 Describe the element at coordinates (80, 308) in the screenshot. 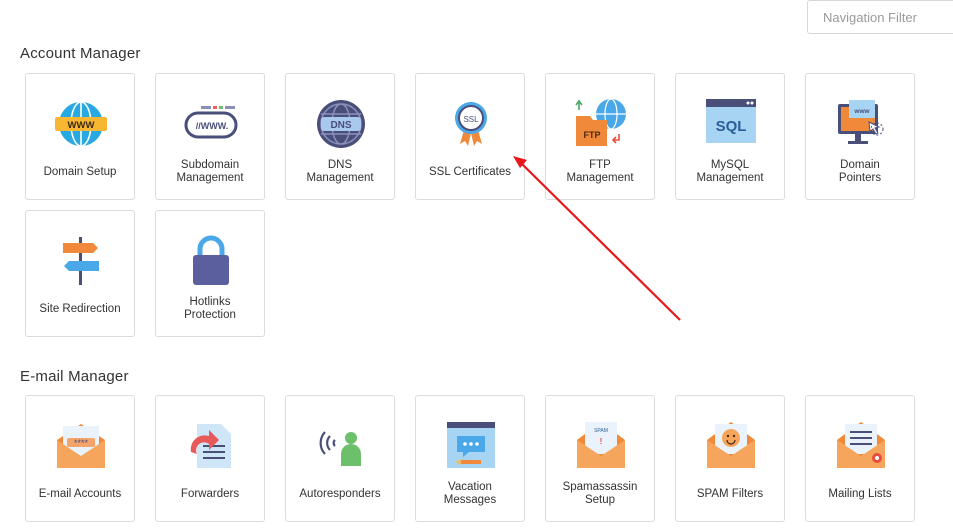

I see `tile-label: Site Redirection` at that location.